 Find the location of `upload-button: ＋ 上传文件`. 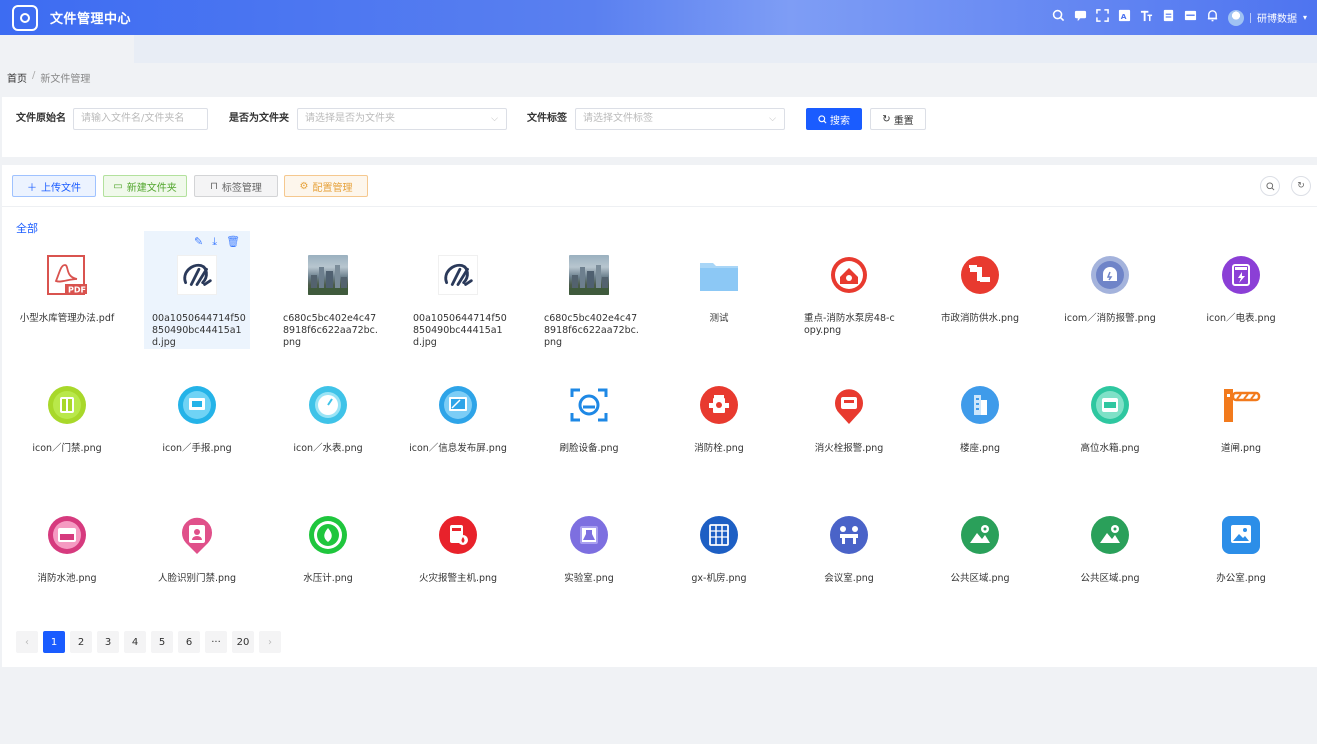

upload-button: ＋ 上传文件 is located at coordinates (54, 186).